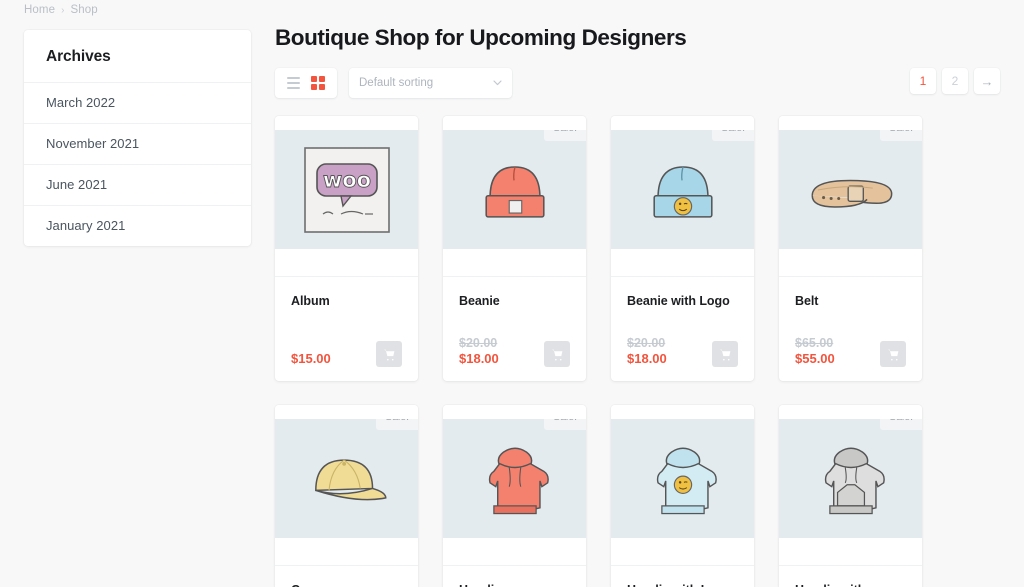 This screenshot has width=1024, height=587. What do you see at coordinates (514, 328) in the screenshot?
I see `card-info: Beanie $20.00 $18.00` at bounding box center [514, 328].